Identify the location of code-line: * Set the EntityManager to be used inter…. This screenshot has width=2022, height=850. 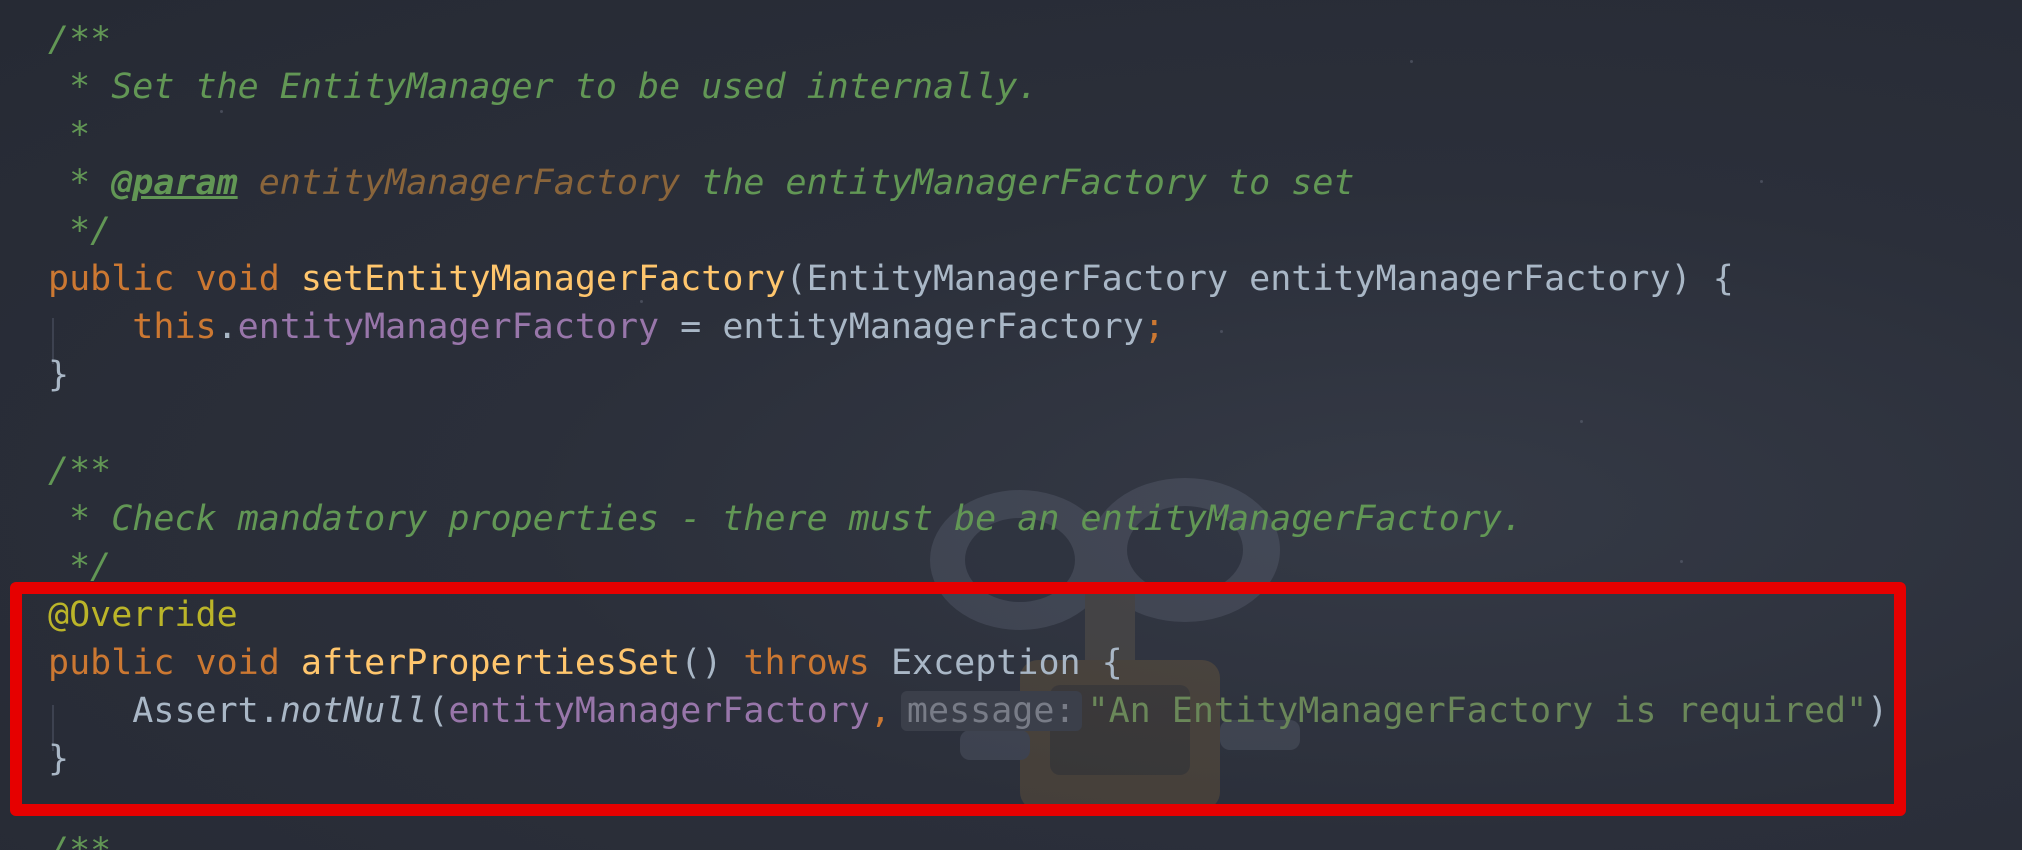
(543, 87).